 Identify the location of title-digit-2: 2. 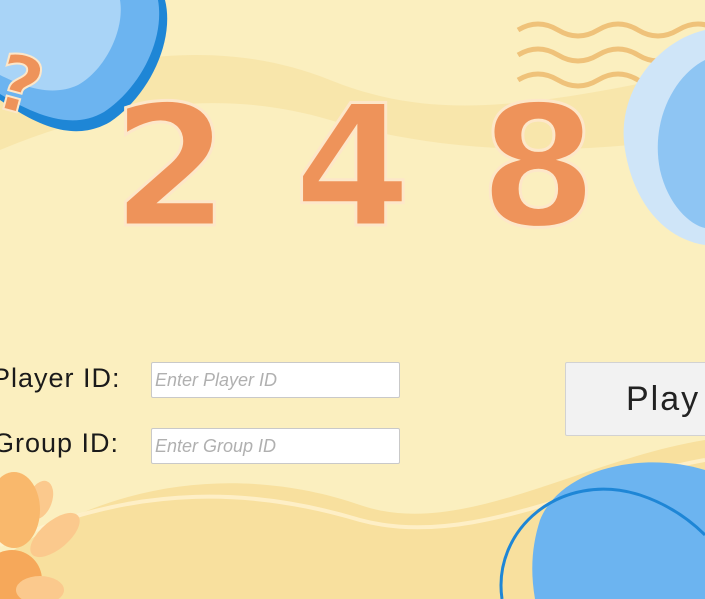
(171, 167).